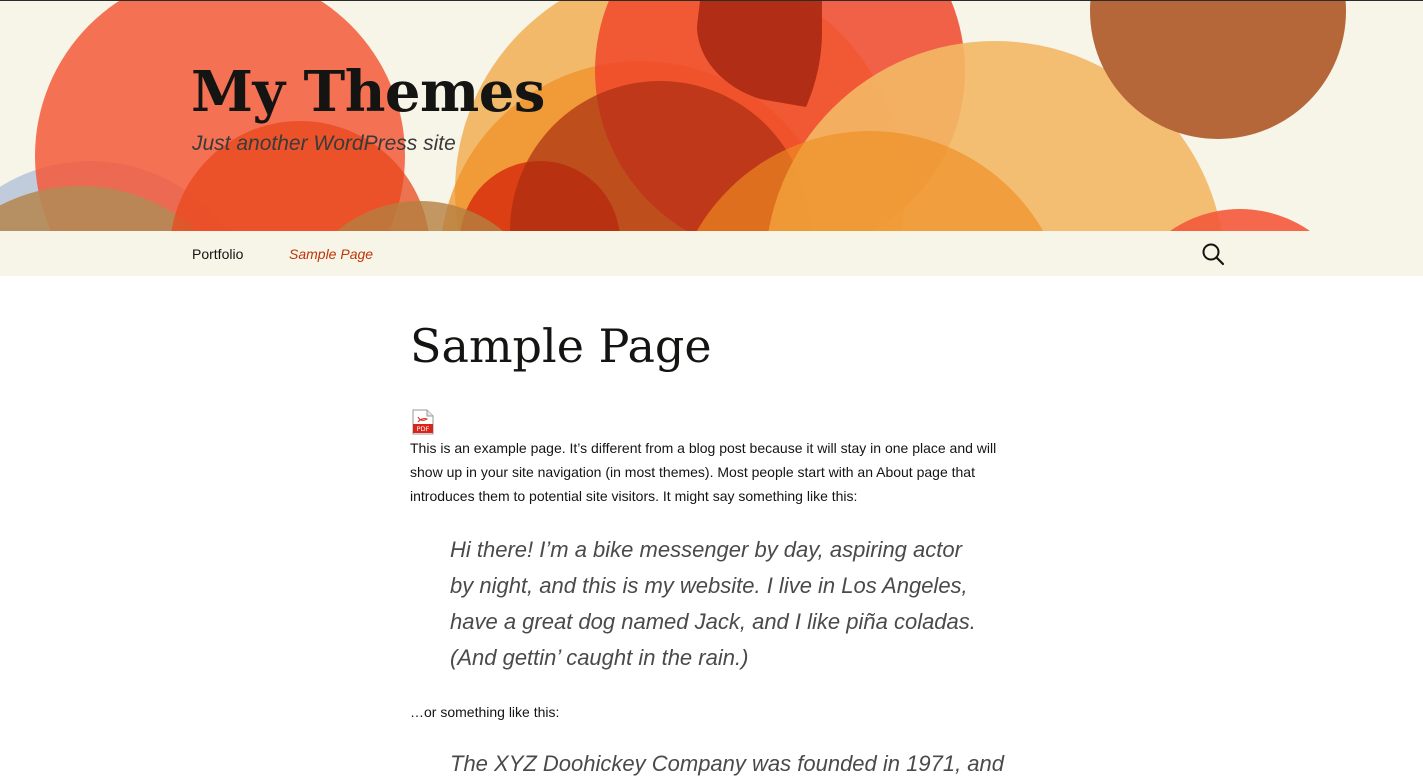 This screenshot has width=1423, height=782. Describe the element at coordinates (711, 253) in the screenshot. I see `main-navigation: Portfolio Sample Page` at that location.